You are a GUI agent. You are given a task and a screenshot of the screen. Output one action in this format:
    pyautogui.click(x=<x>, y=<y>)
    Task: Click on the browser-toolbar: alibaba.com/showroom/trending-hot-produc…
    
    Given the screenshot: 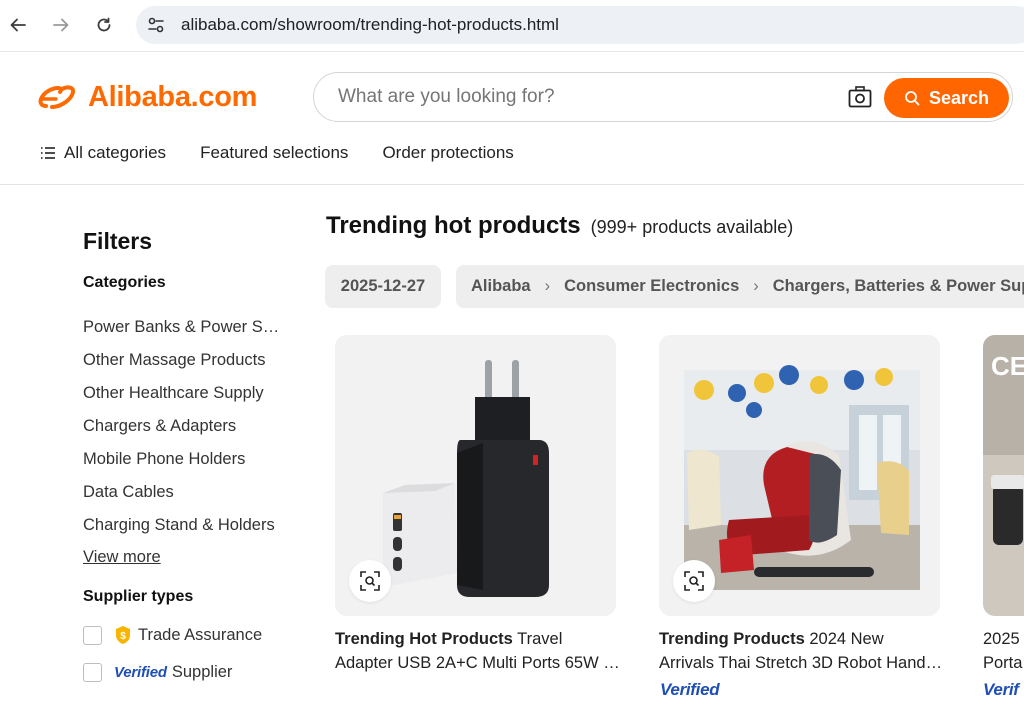 What is the action you would take?
    pyautogui.click(x=512, y=26)
    